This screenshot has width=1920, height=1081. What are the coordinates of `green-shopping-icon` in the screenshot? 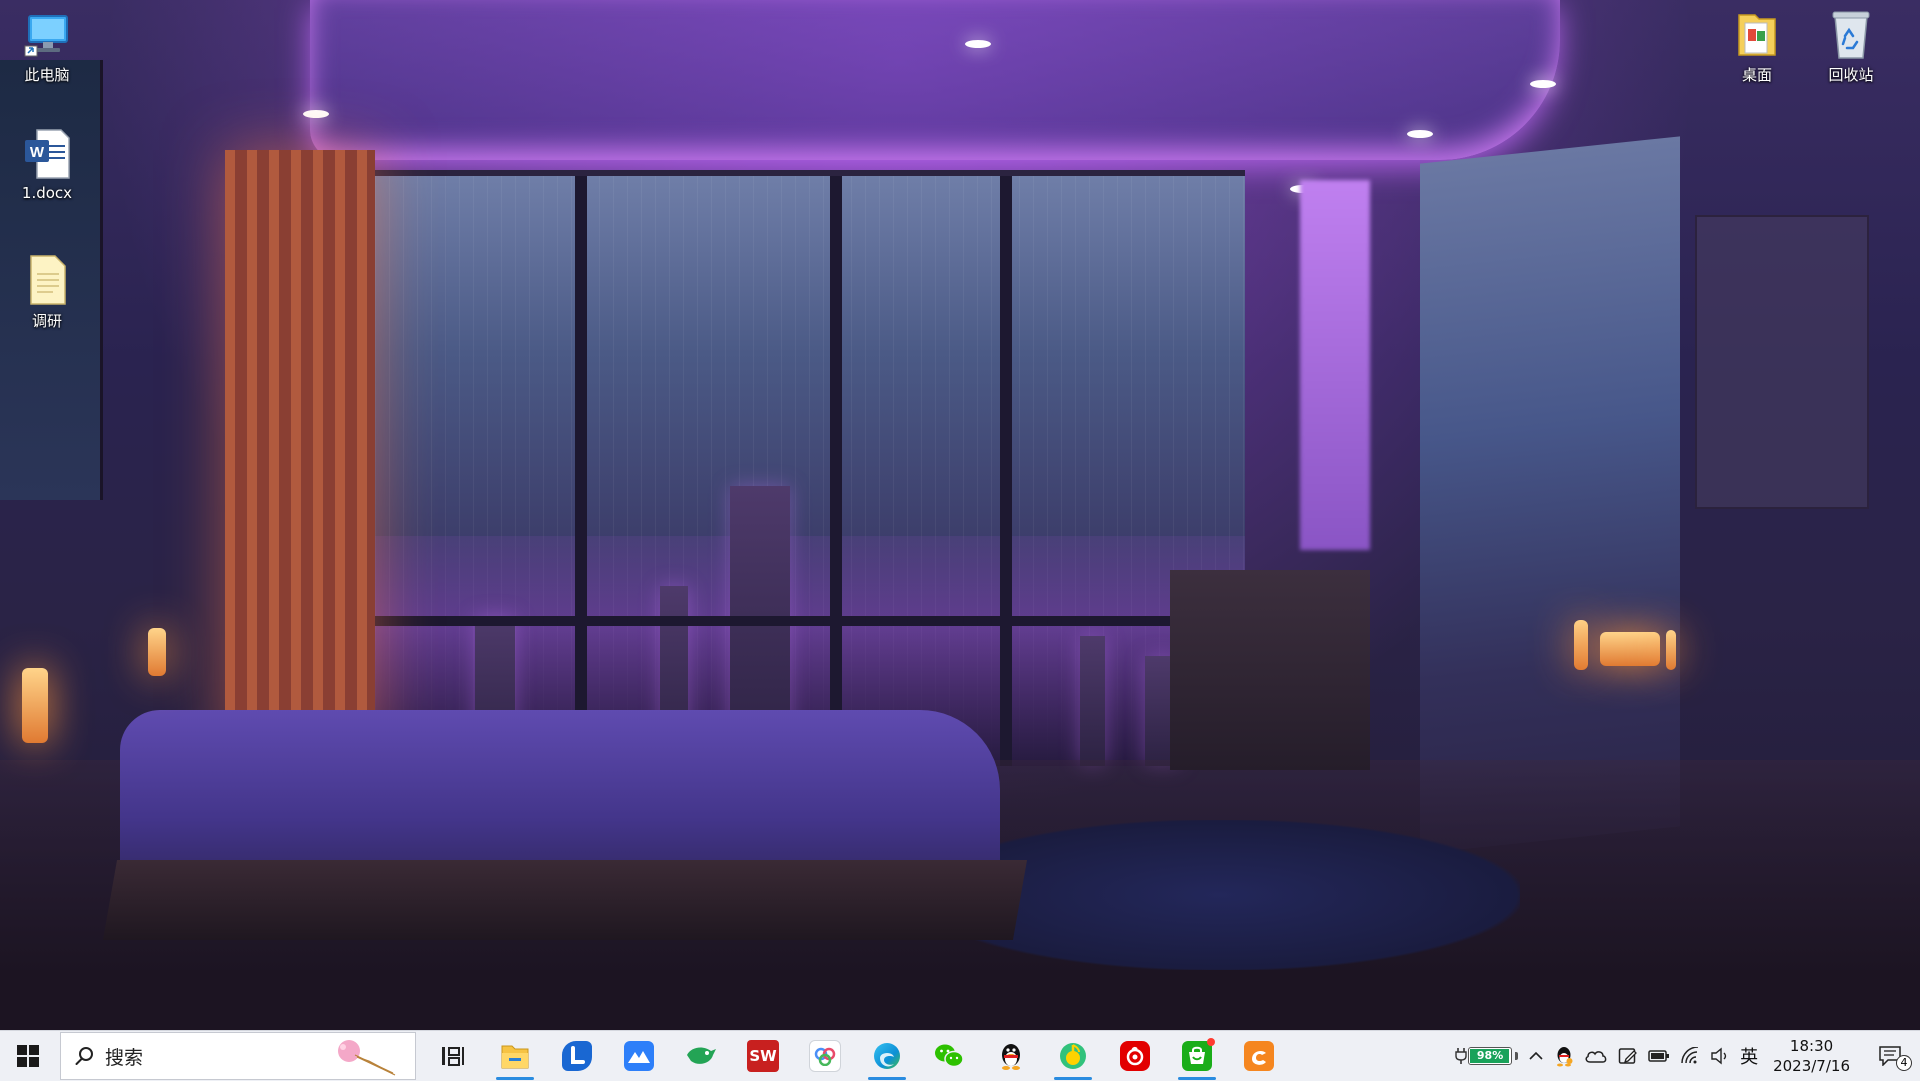 It's located at (1198, 1054).